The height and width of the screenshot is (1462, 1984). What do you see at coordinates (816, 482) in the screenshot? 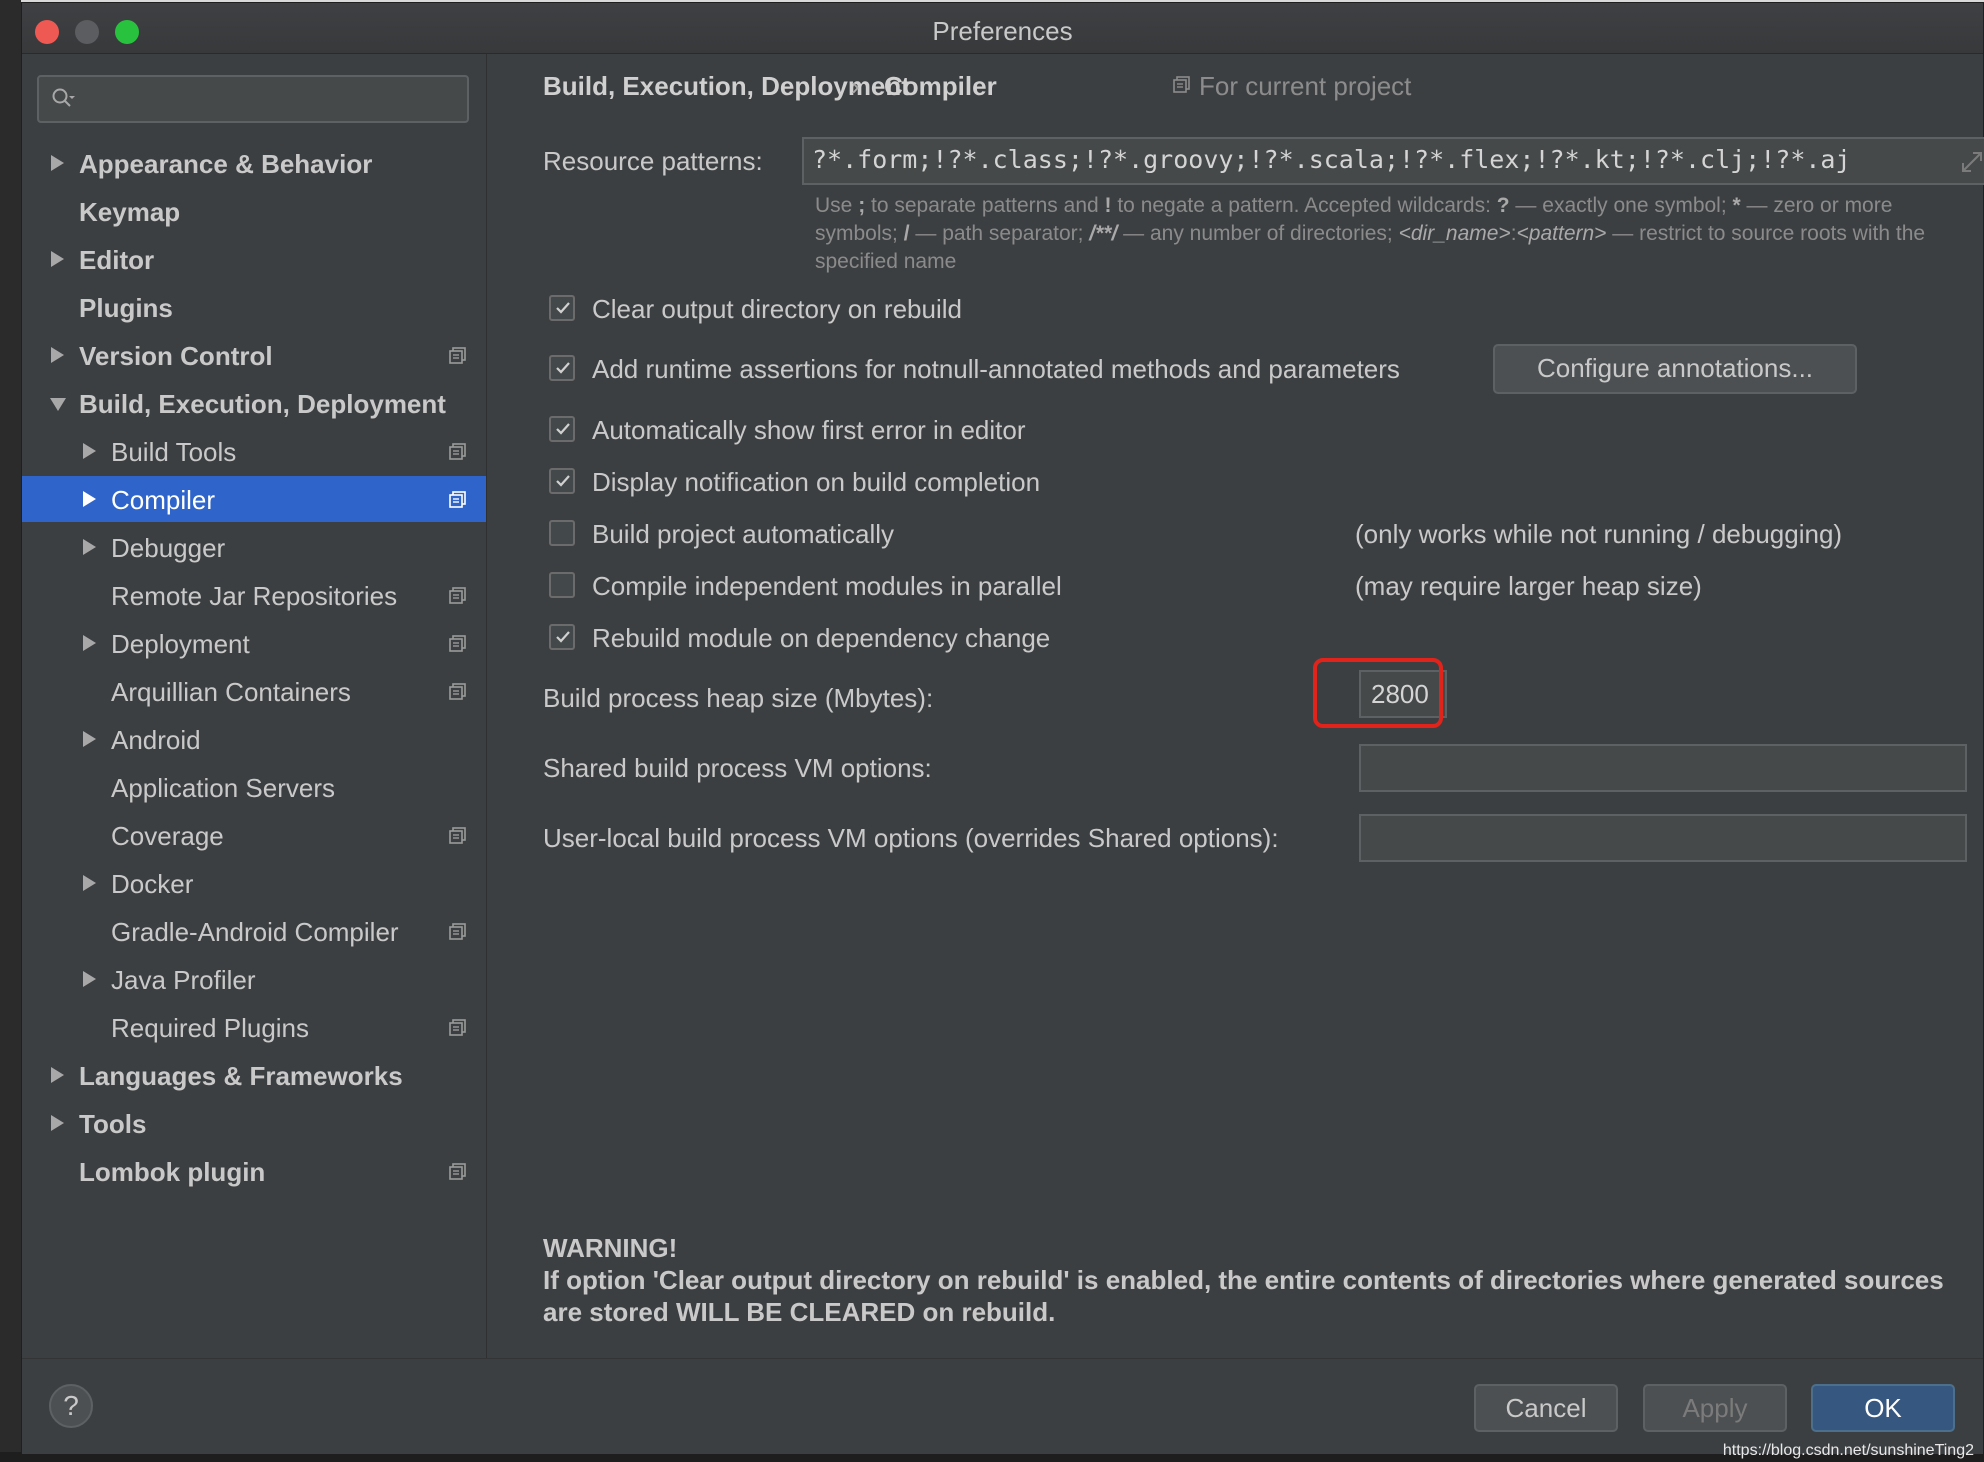
I see `display-notification-label: Display notification on build completion` at bounding box center [816, 482].